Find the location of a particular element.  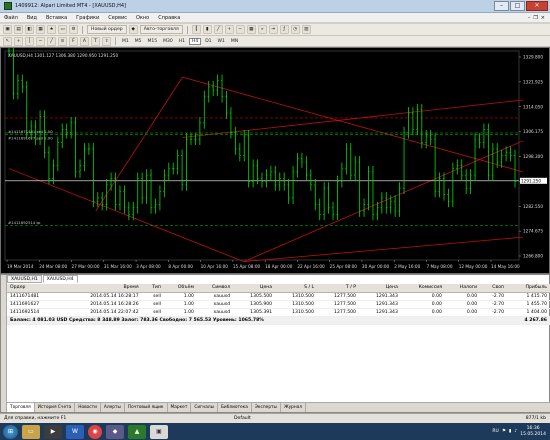

line-chart-icon: ╱ is located at coordinates (218, 29).